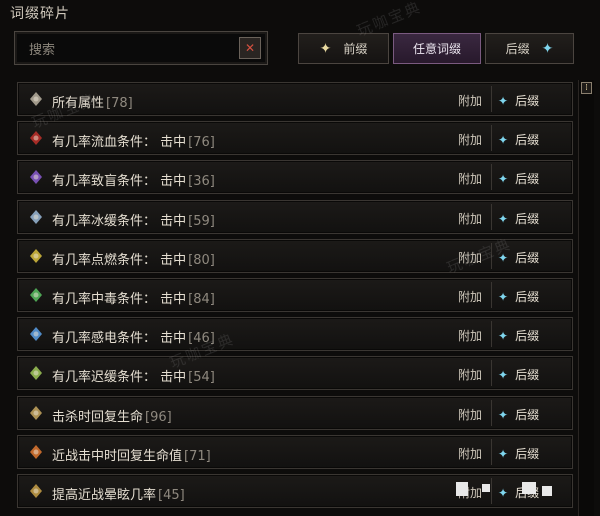 This screenshot has height=516, width=600. Describe the element at coordinates (197, 456) in the screenshot. I see `affix-level: [71]` at that location.